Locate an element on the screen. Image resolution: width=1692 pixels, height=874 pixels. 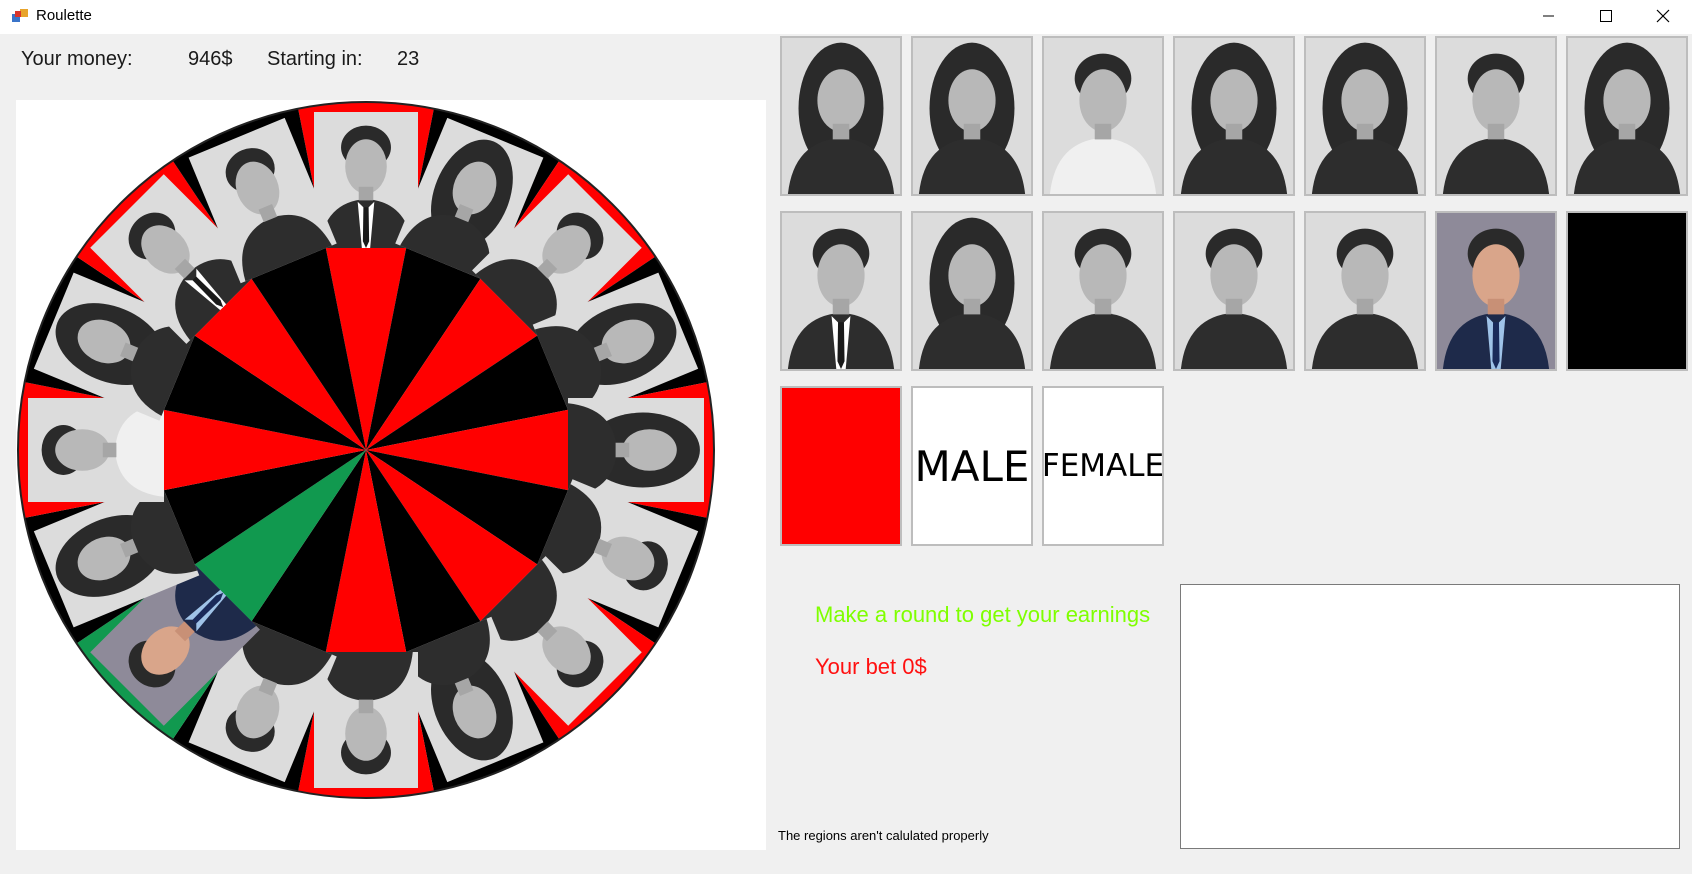
bet-card-man-white-shirt is located at coordinates (1103, 116).